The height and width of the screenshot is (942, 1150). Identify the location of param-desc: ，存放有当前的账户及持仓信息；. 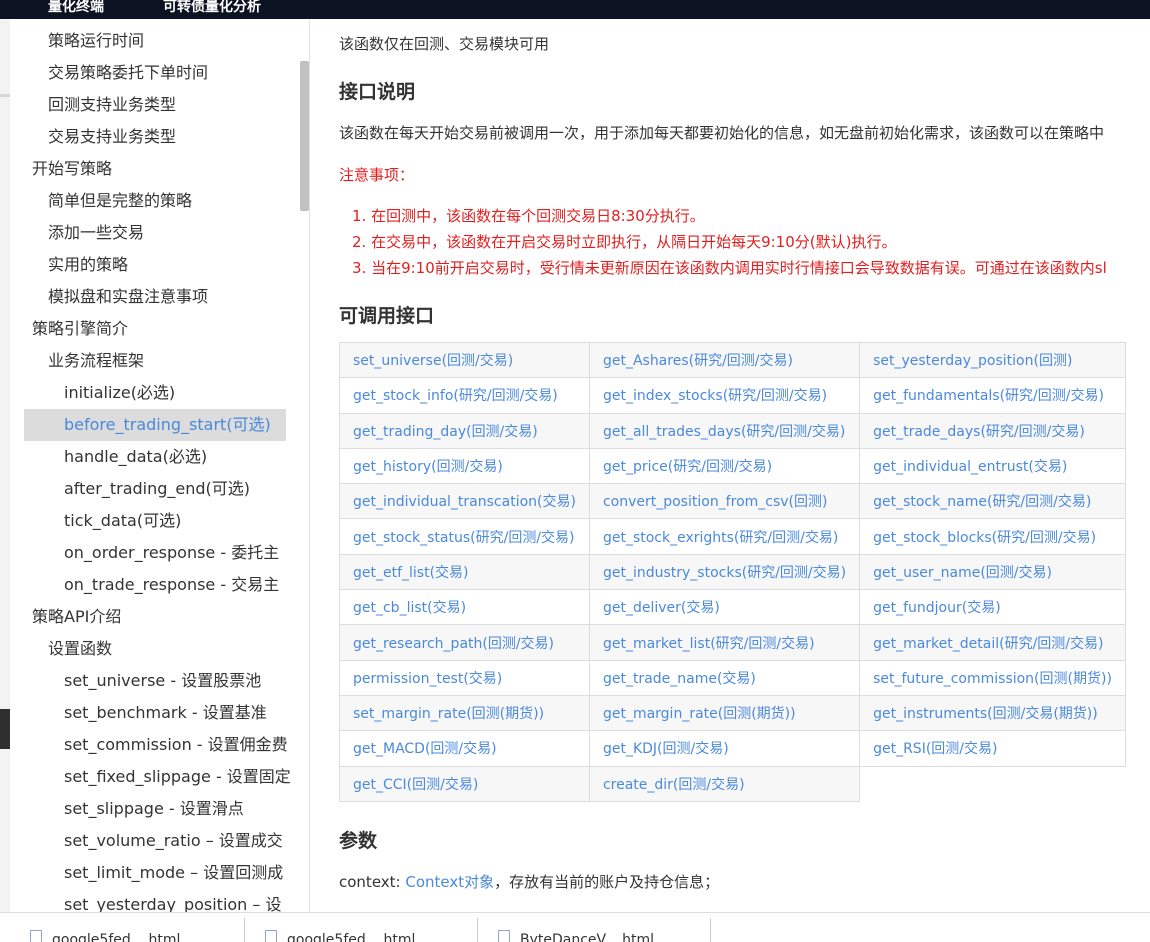
(606, 882).